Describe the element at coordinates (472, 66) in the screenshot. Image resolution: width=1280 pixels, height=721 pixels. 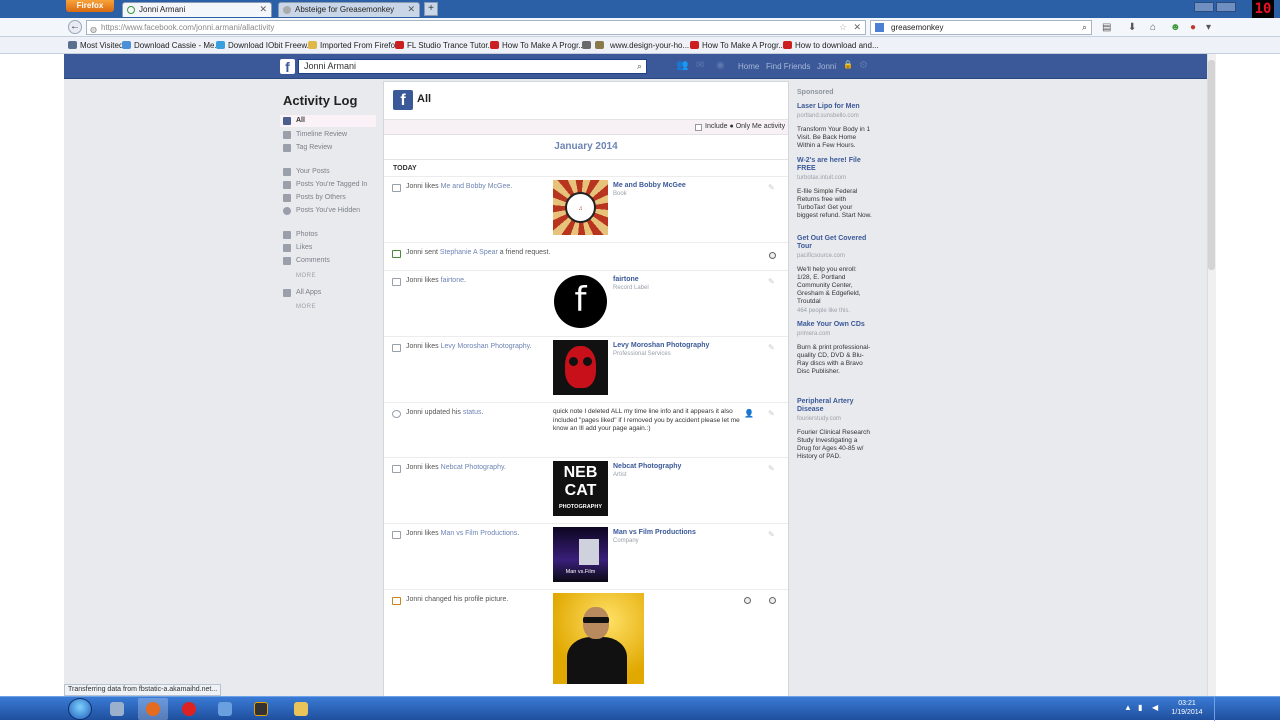
I see `facebook-search-input: Jonni Armani ⌕` at that location.